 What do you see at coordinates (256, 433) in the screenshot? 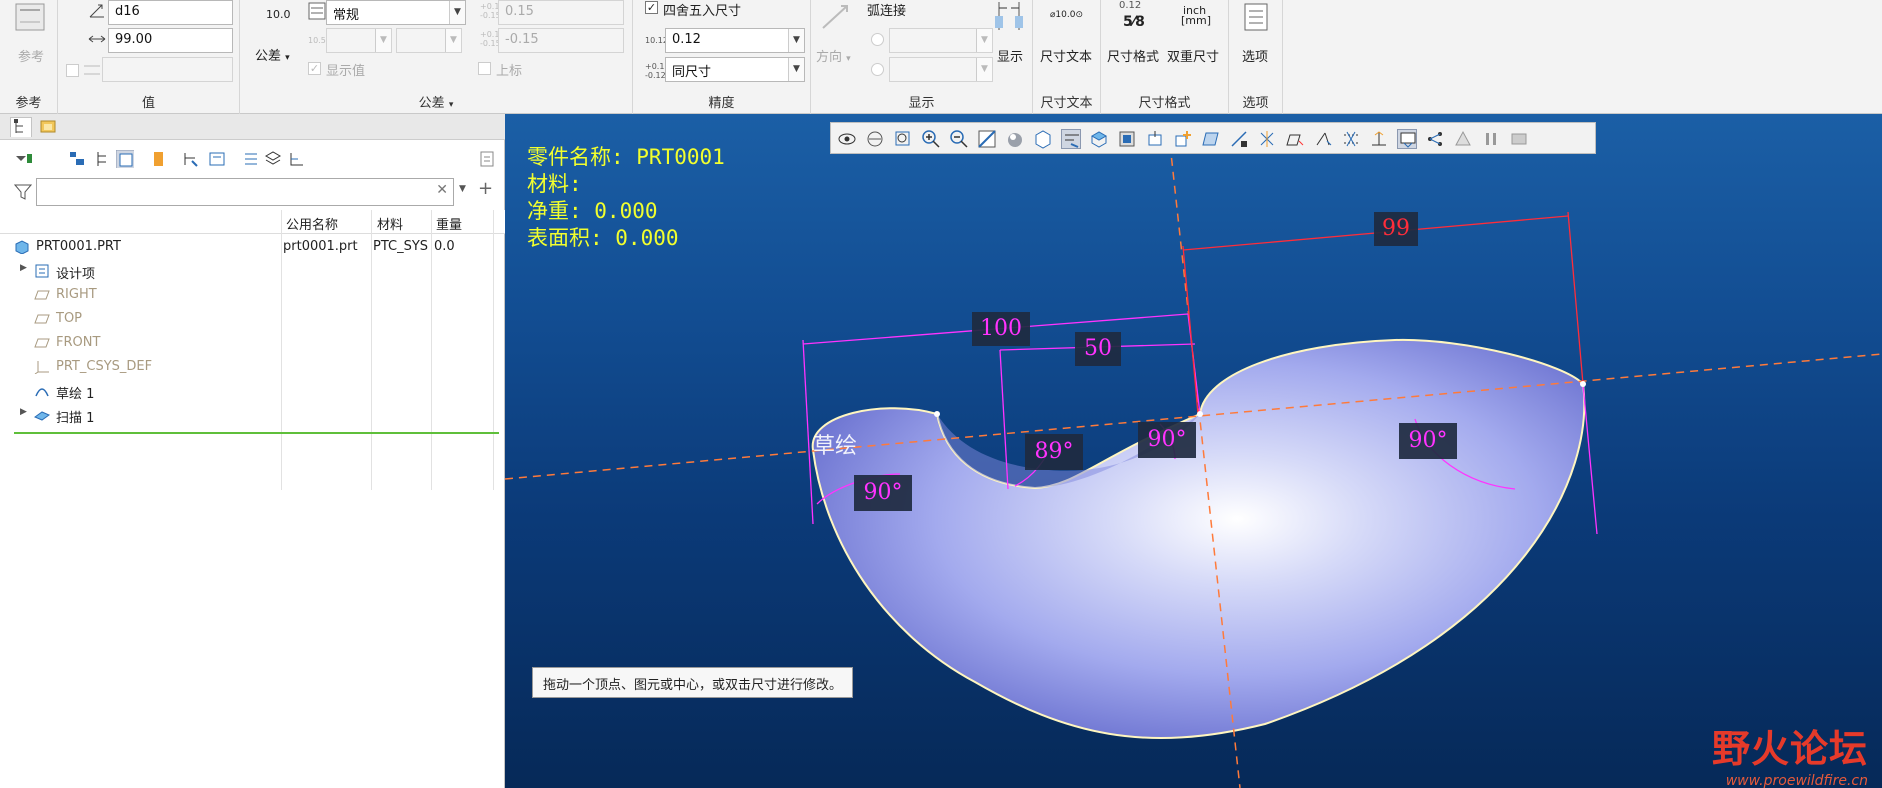
I see `insert-here-marker` at bounding box center [256, 433].